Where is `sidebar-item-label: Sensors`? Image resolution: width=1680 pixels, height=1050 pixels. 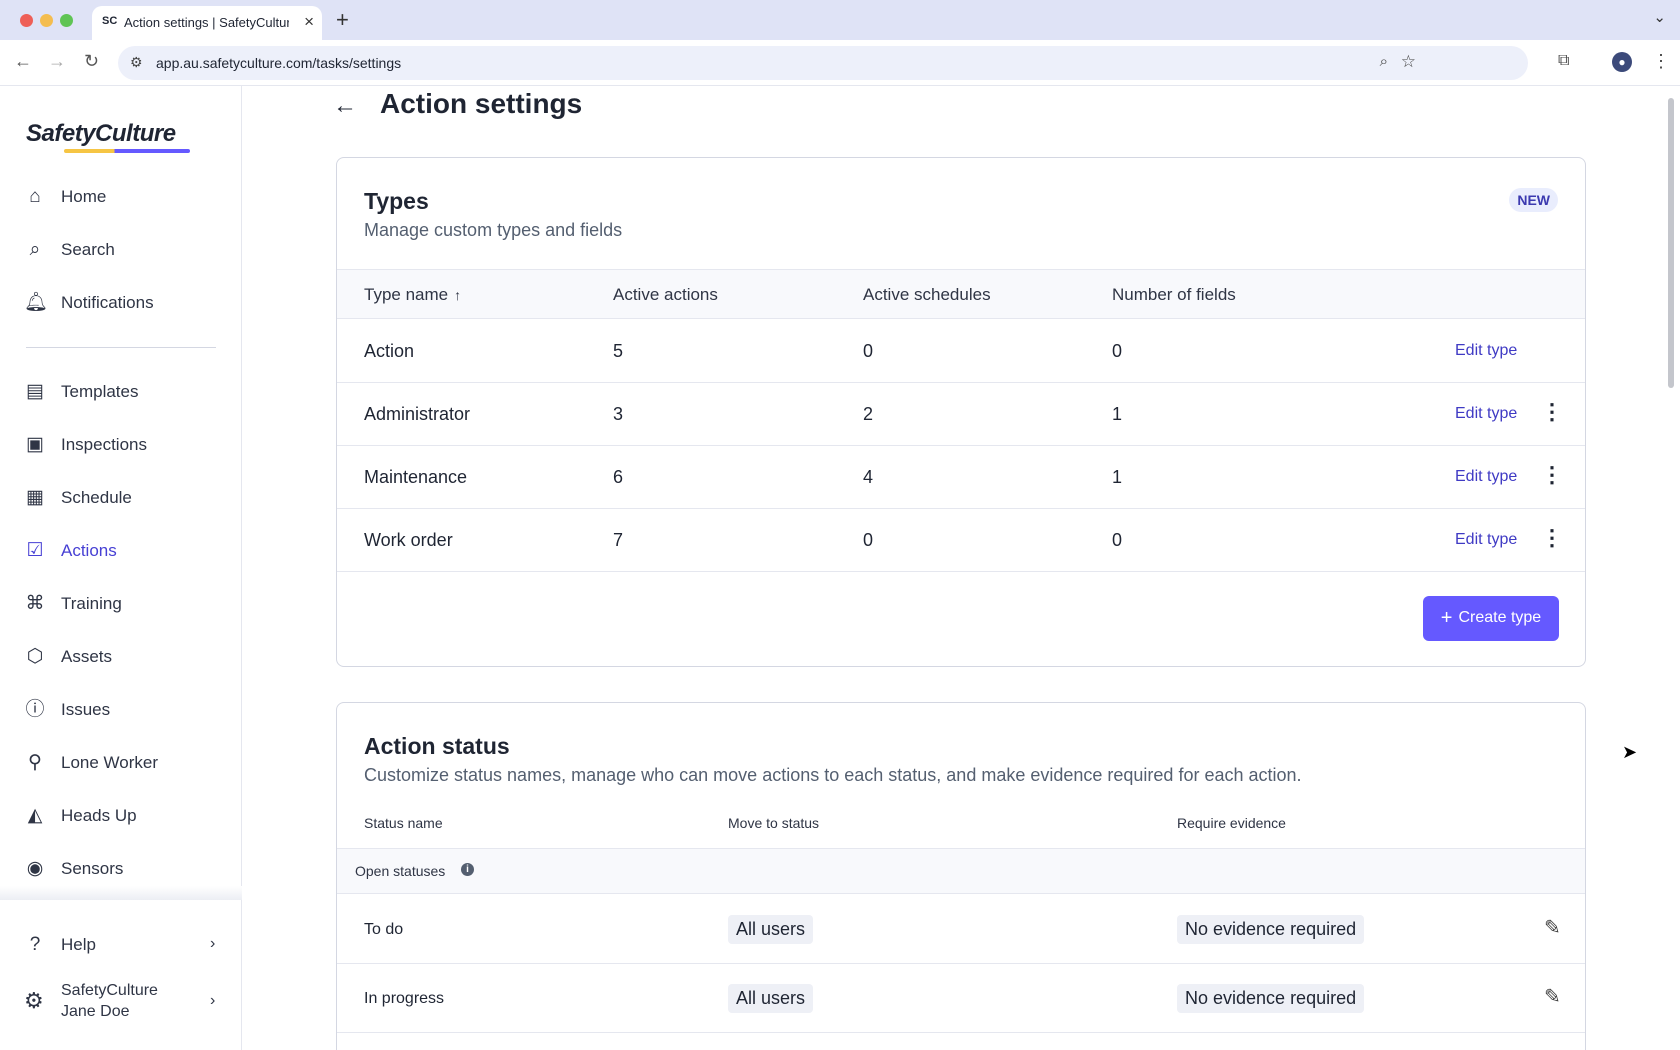
sidebar-item-label: Sensors is located at coordinates (92, 868).